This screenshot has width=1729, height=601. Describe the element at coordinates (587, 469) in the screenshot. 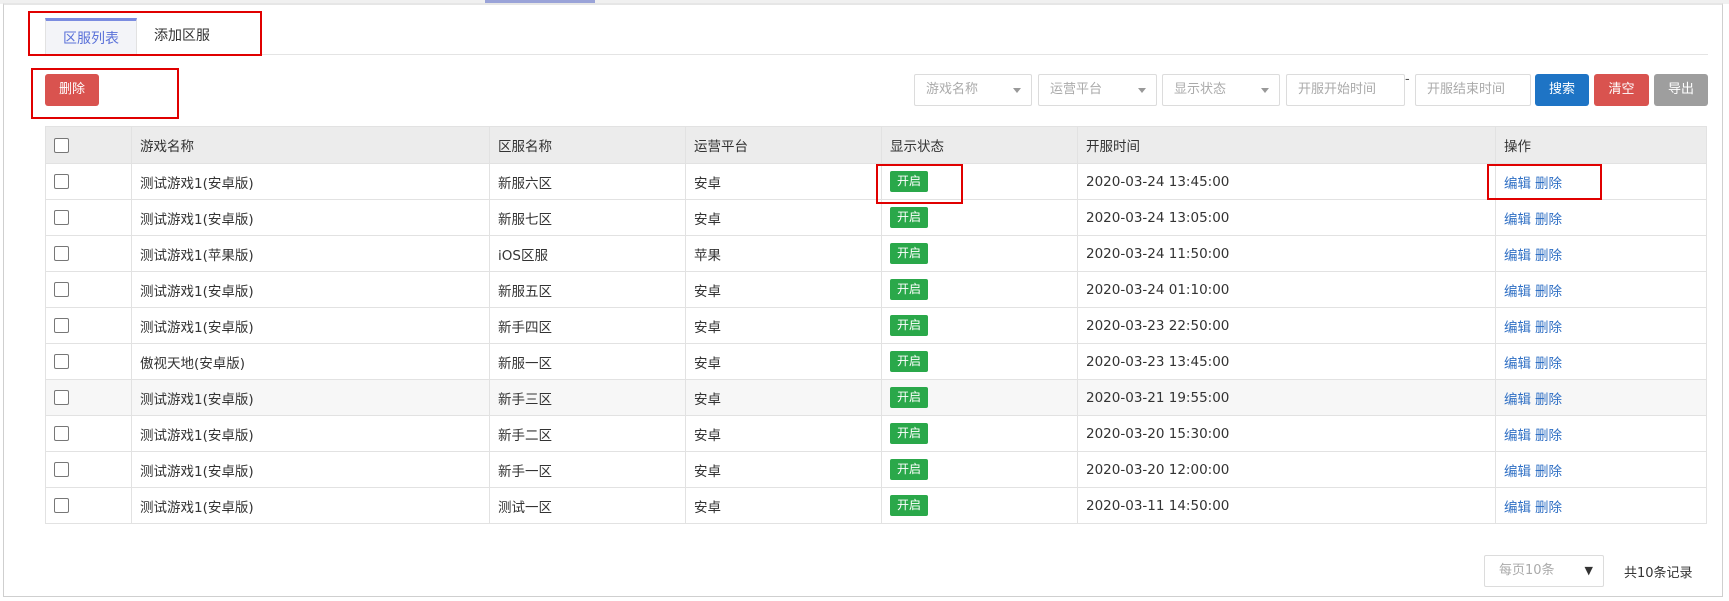

I see `cell-server-name: 新手一区` at that location.